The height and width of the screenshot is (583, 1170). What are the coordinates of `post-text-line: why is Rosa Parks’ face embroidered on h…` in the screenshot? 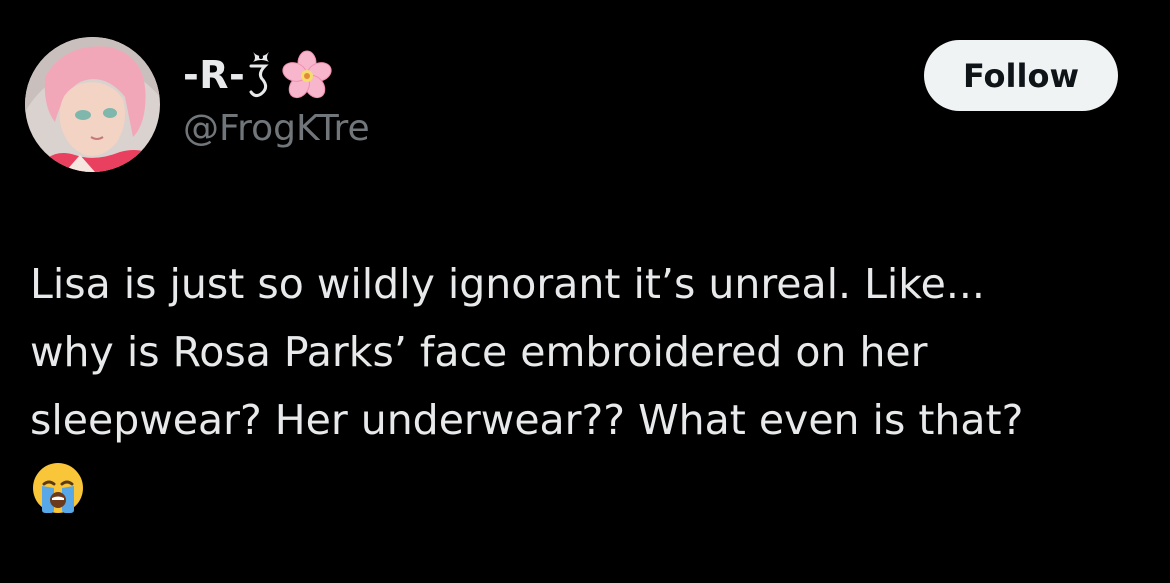 It's located at (479, 352).